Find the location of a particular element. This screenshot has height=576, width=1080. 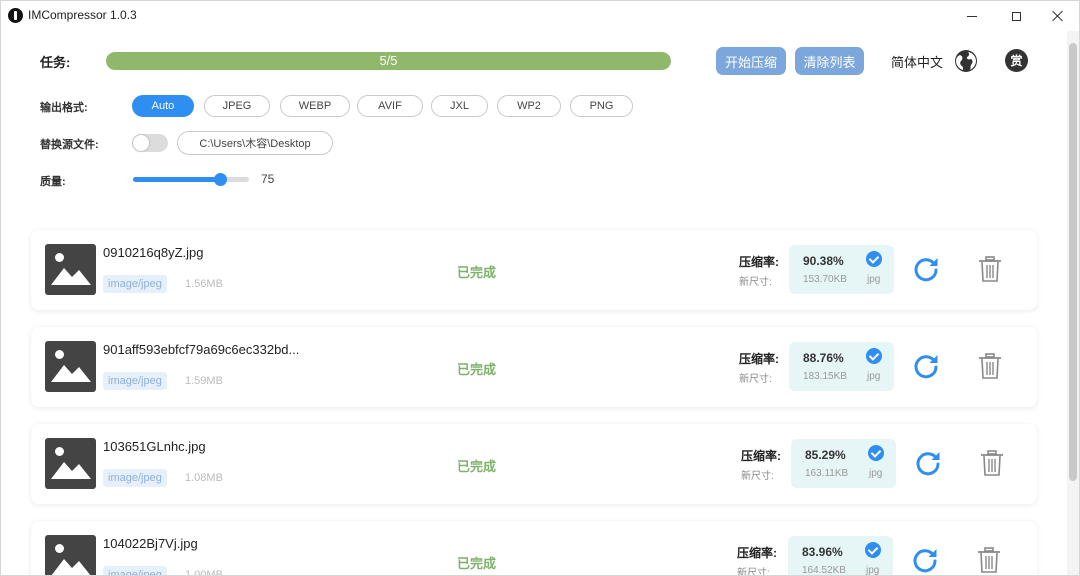

scrollbar-thumb is located at coordinates (1073, 262).